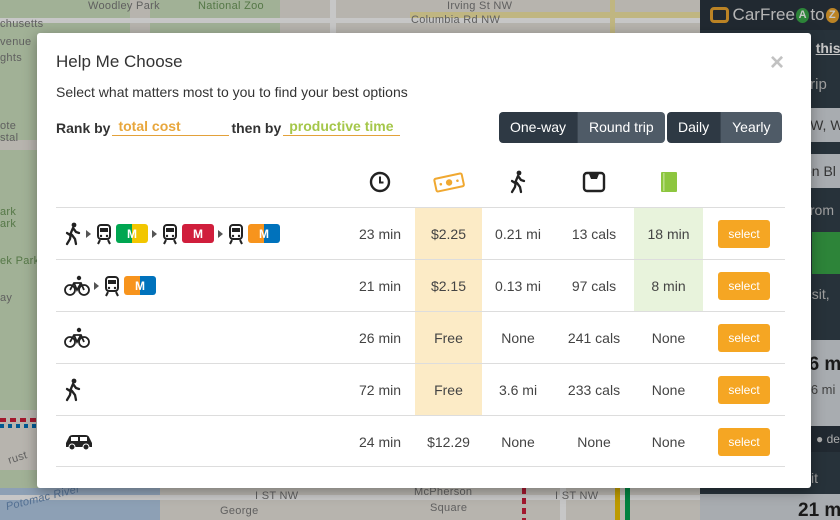  What do you see at coordinates (171, 127) in the screenshot?
I see `rank-by-select: total cost` at bounding box center [171, 127].